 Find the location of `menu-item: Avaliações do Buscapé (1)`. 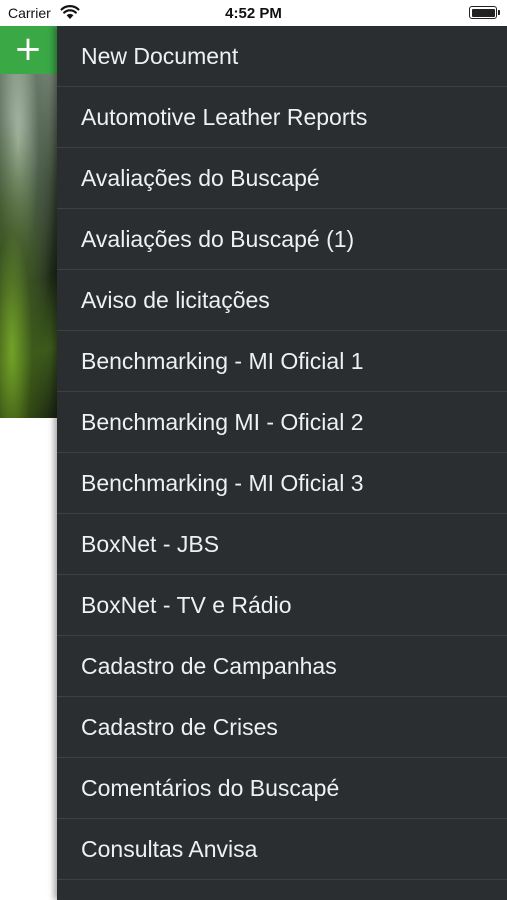

menu-item: Avaliações do Buscapé (1) is located at coordinates (282, 239).